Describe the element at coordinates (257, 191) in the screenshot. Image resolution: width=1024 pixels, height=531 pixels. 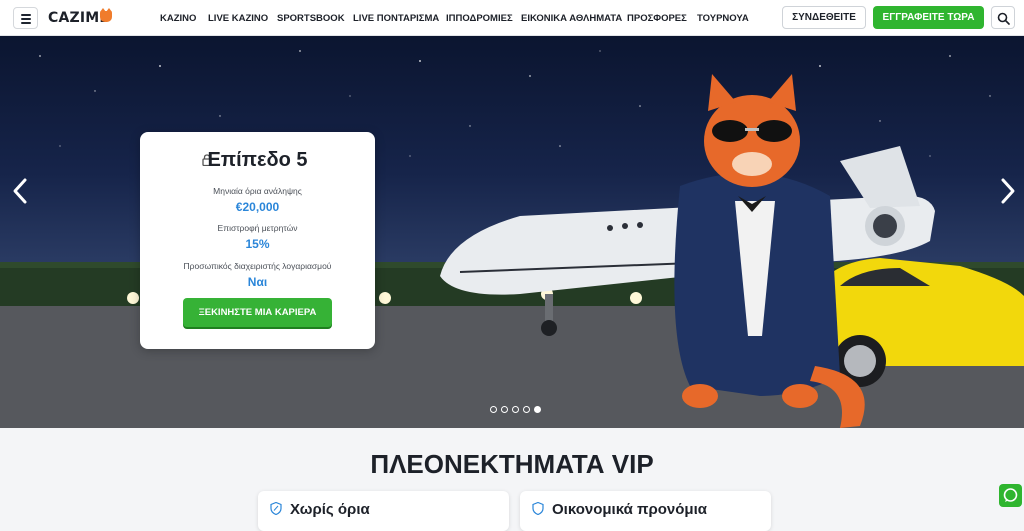
I see `withdrawal-limit-label: Μηνιαία όρια ανάληψης` at that location.